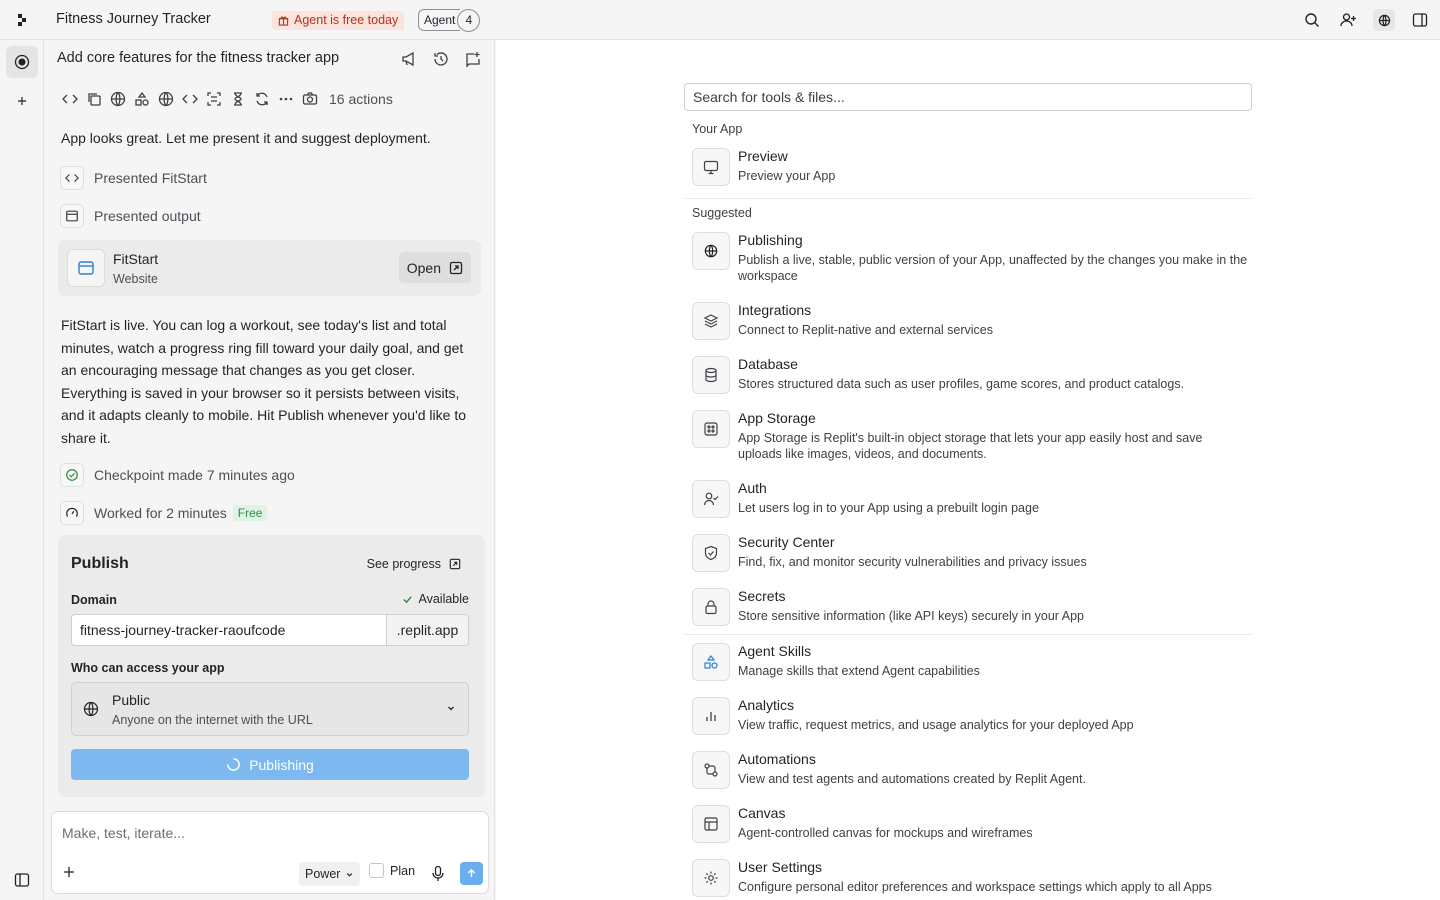 The width and height of the screenshot is (1440, 900). What do you see at coordinates (780, 867) in the screenshot?
I see `tool-name: User Settings` at bounding box center [780, 867].